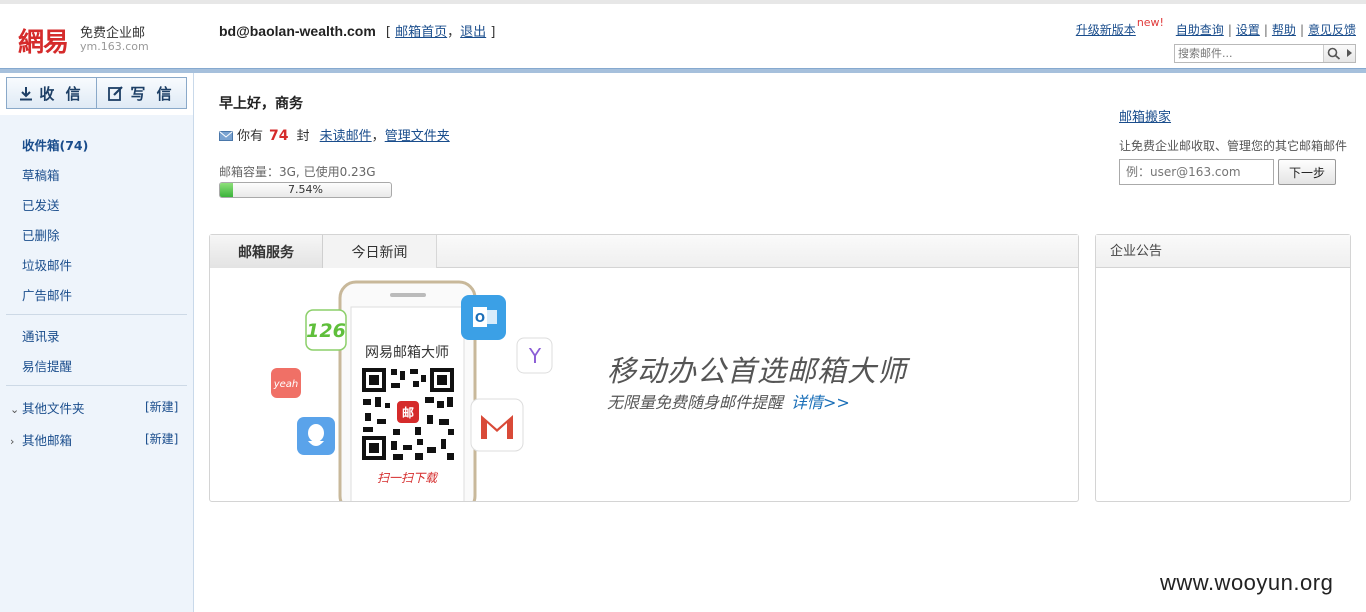 The width and height of the screenshot is (1366, 612). What do you see at coordinates (644, 251) in the screenshot?
I see `service-tabs: 邮箱服务 今日新闻` at bounding box center [644, 251].